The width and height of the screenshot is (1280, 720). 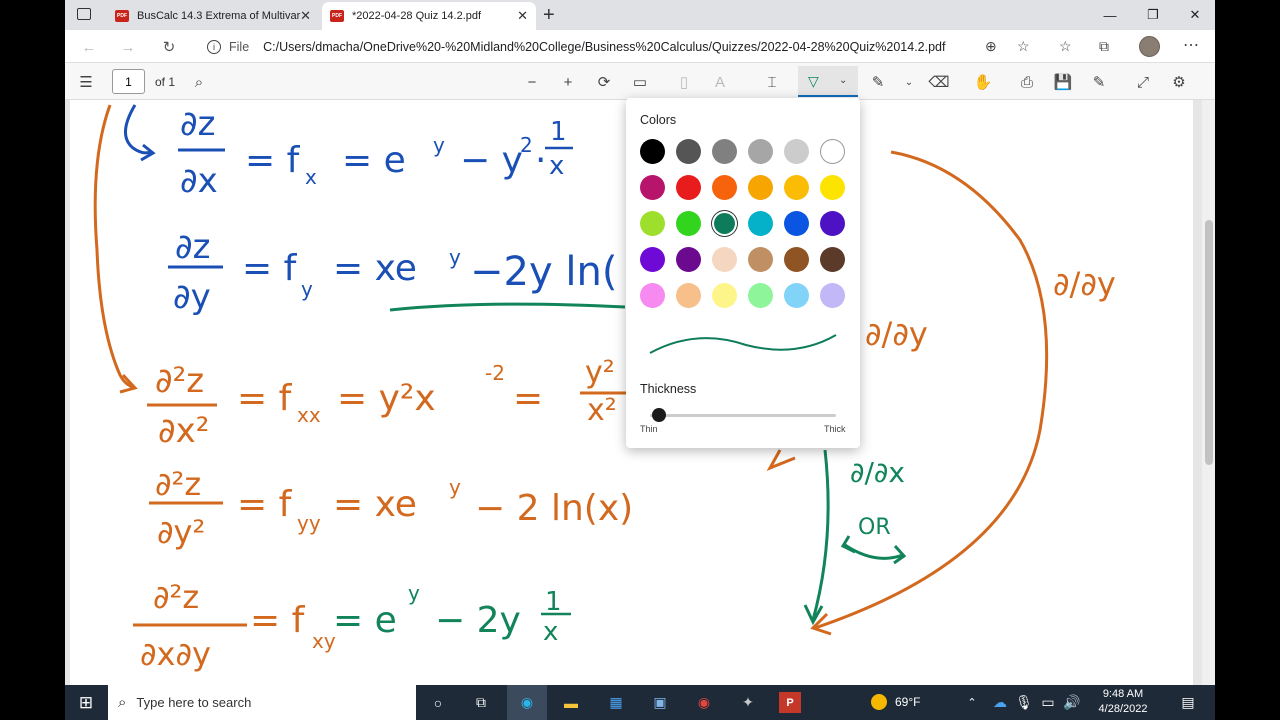 I want to click on add-favorite-icon: ☆, so click(x=1023, y=46).